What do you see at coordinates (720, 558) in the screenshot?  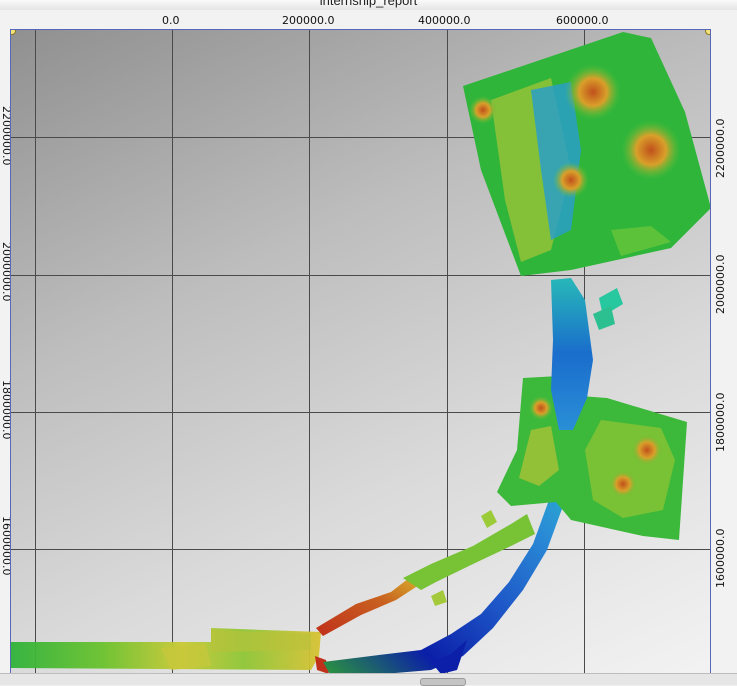 I see `y-tick-label-right: 1600000.0` at bounding box center [720, 558].